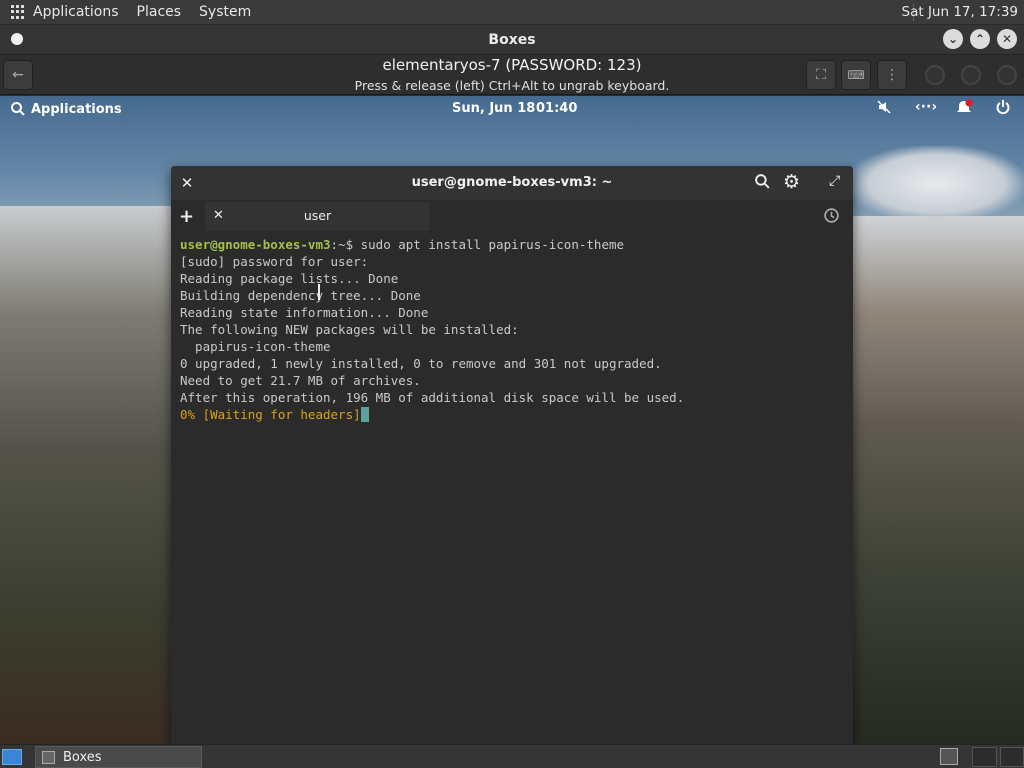 Image resolution: width=1024 pixels, height=768 pixels. I want to click on fullscreen-icon: ⛶, so click(821, 75).